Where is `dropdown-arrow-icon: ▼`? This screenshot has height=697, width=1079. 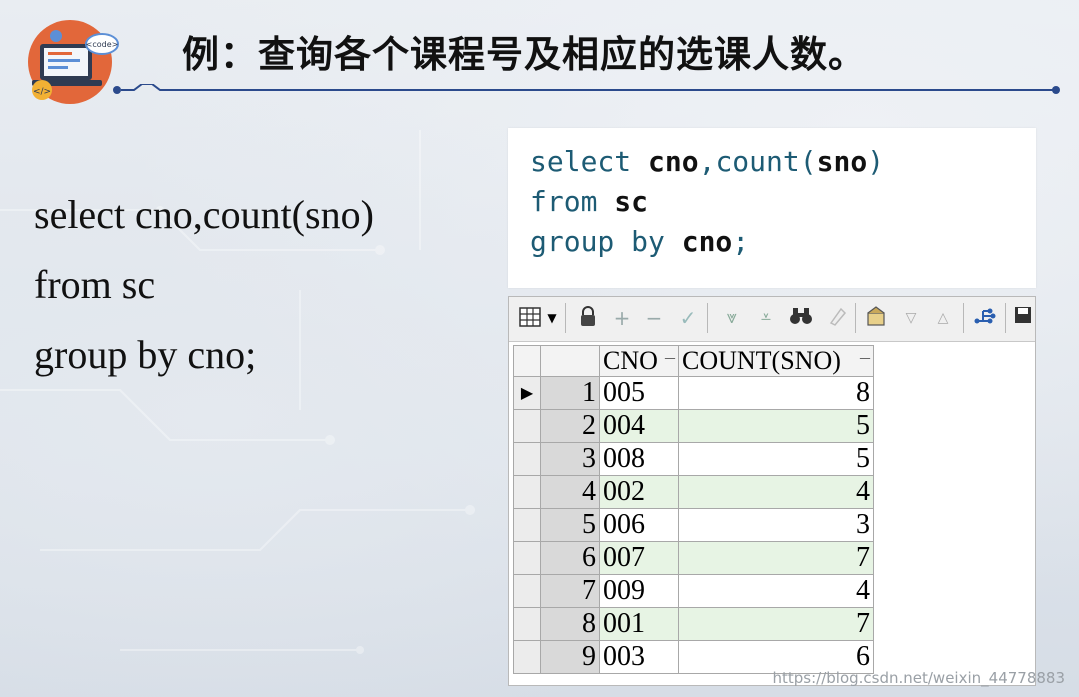
dropdown-arrow-icon: ▼ is located at coordinates (552, 318).